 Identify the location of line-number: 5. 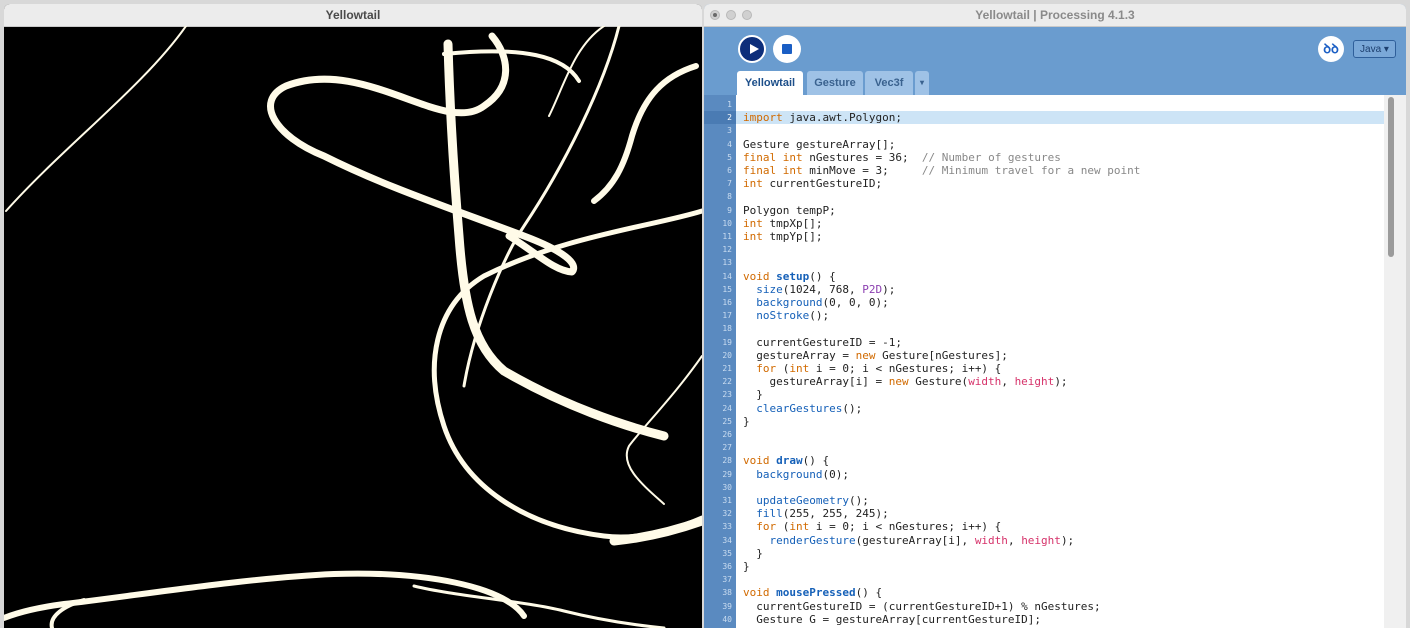
(729, 157).